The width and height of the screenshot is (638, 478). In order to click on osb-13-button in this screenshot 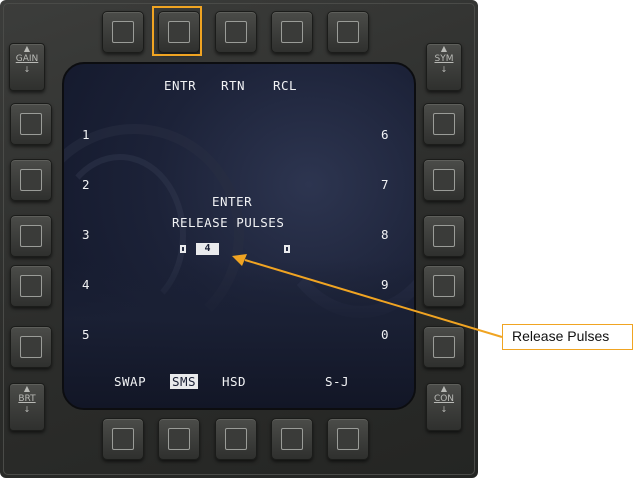, I will do `click(236, 439)`.